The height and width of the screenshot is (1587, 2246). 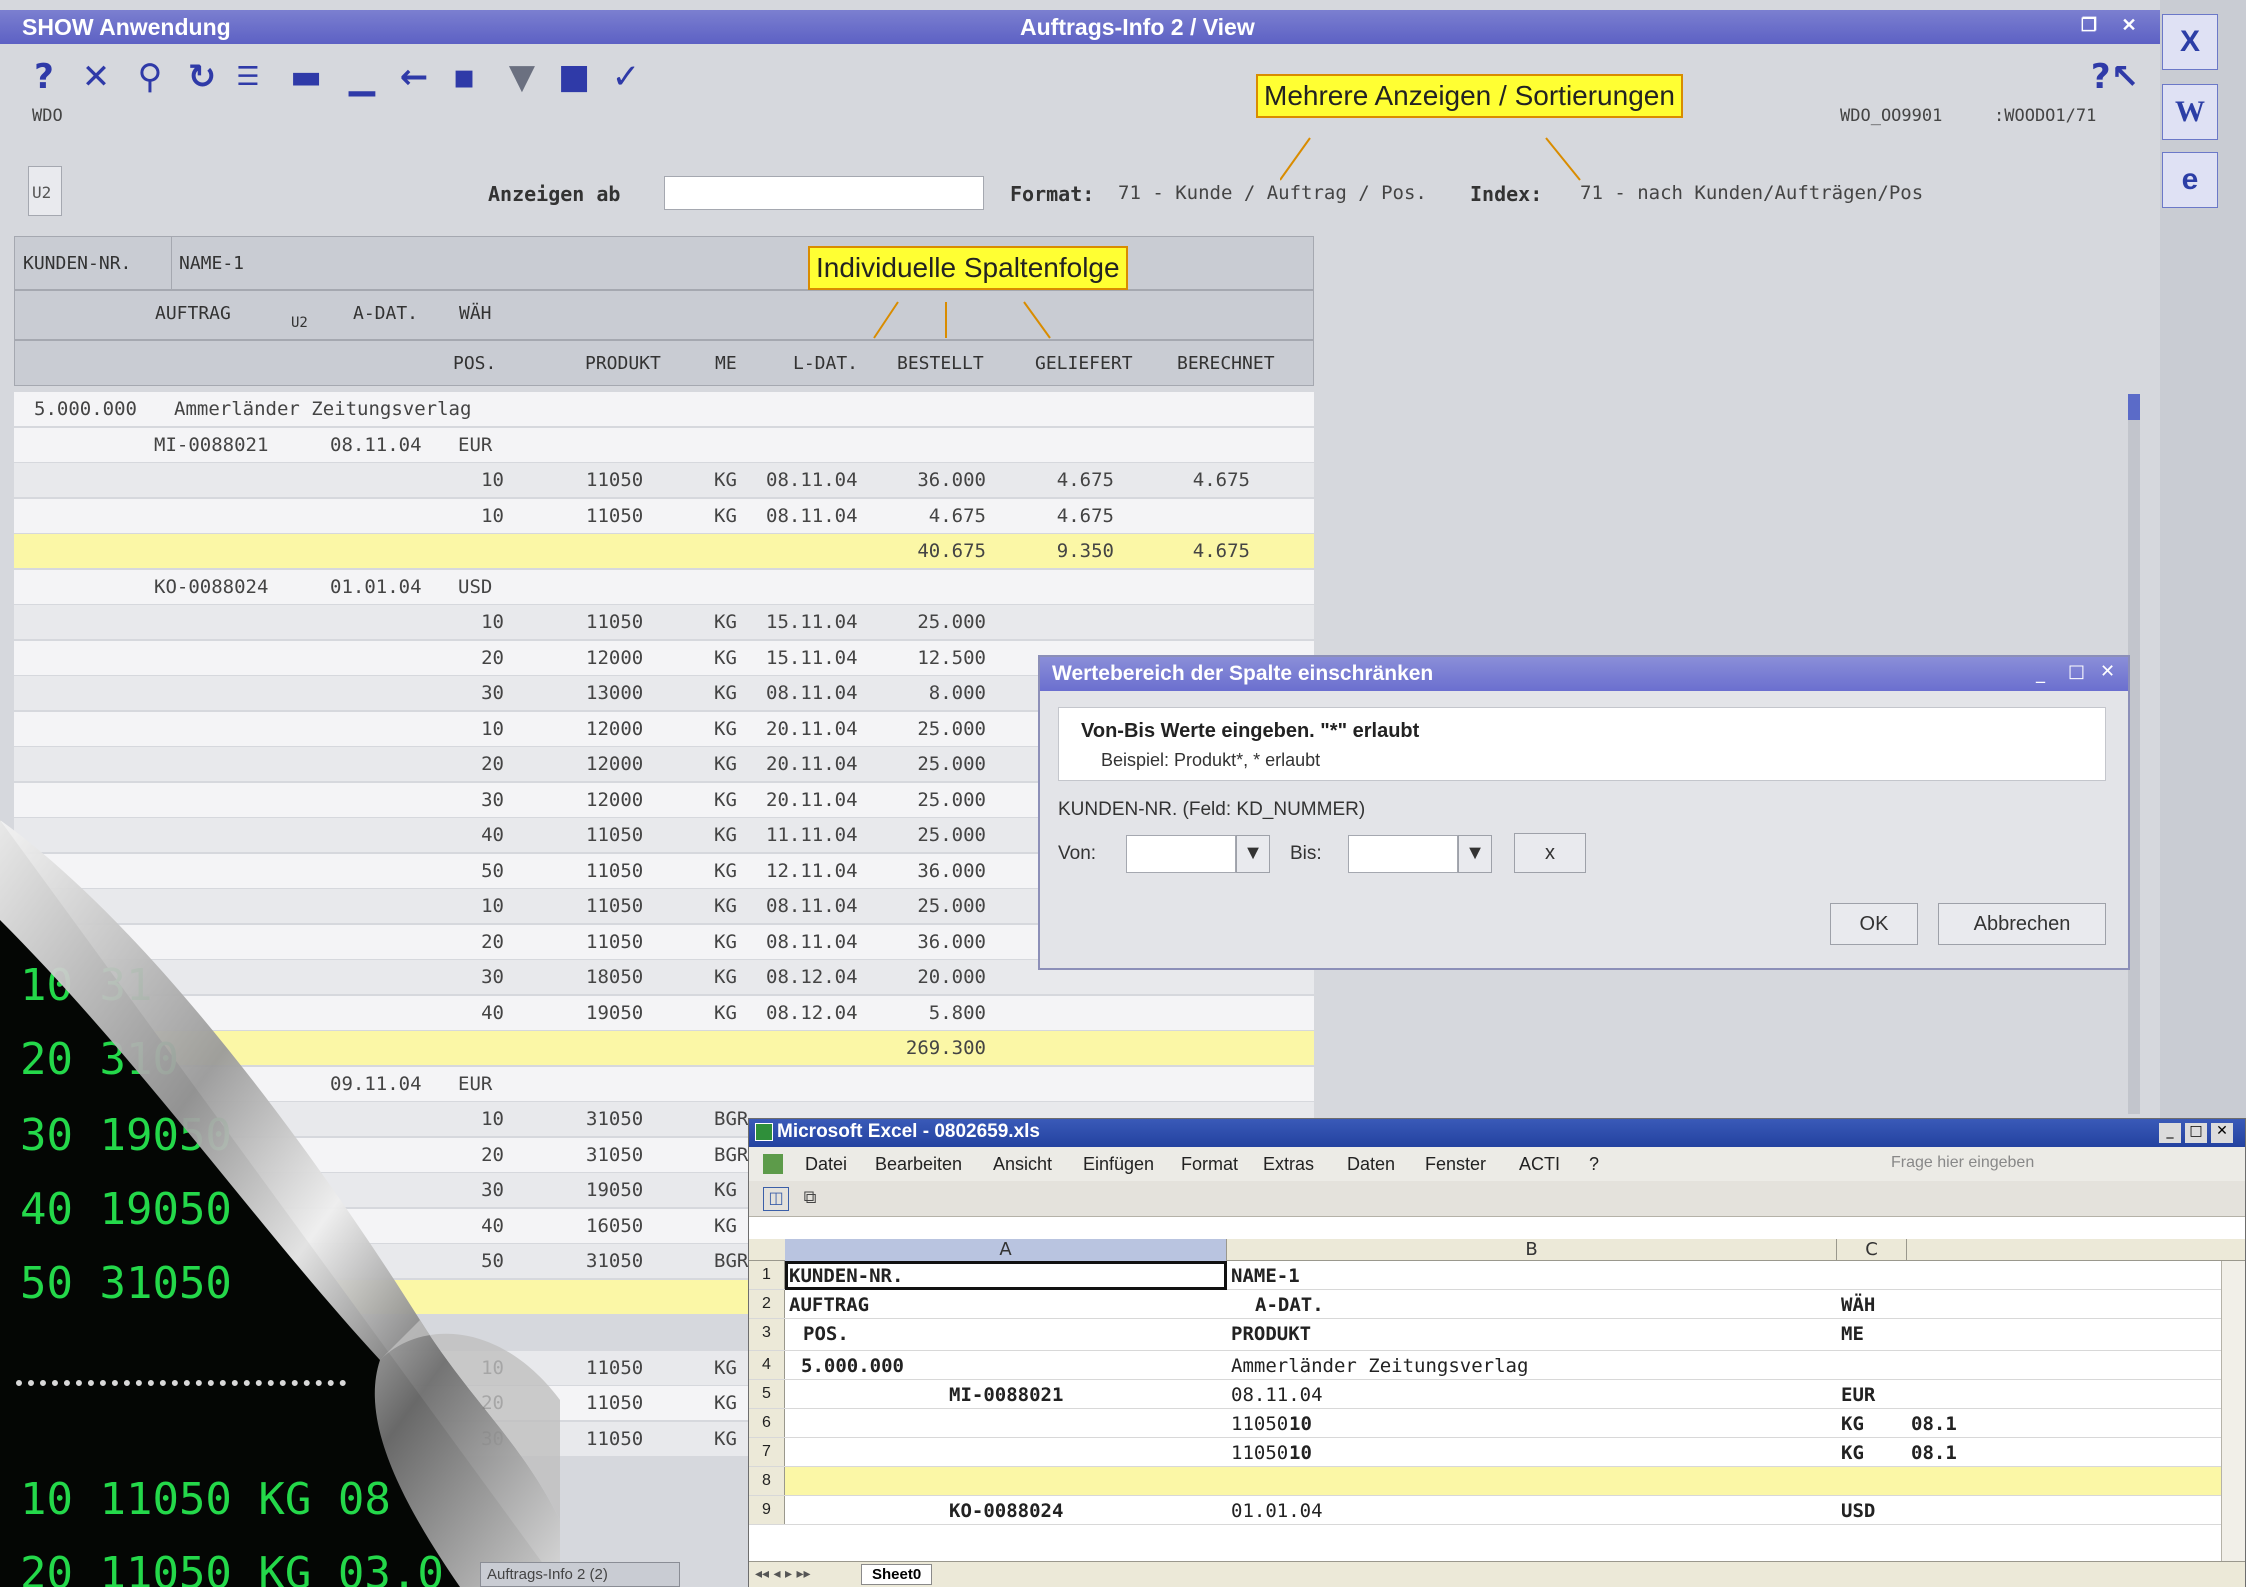 What do you see at coordinates (2115, 77) in the screenshot?
I see `context-help-icon: ?↖` at bounding box center [2115, 77].